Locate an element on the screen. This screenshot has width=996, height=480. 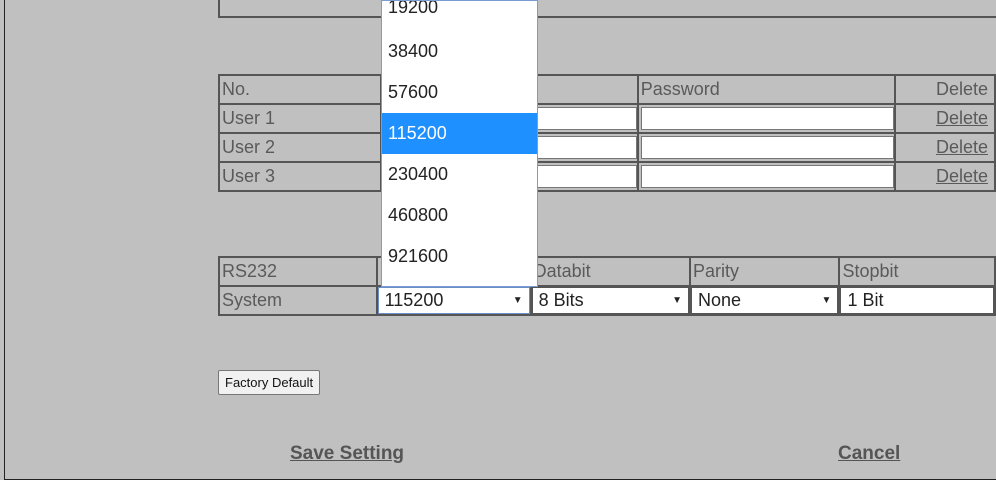
header-password: Password is located at coordinates (766, 89).